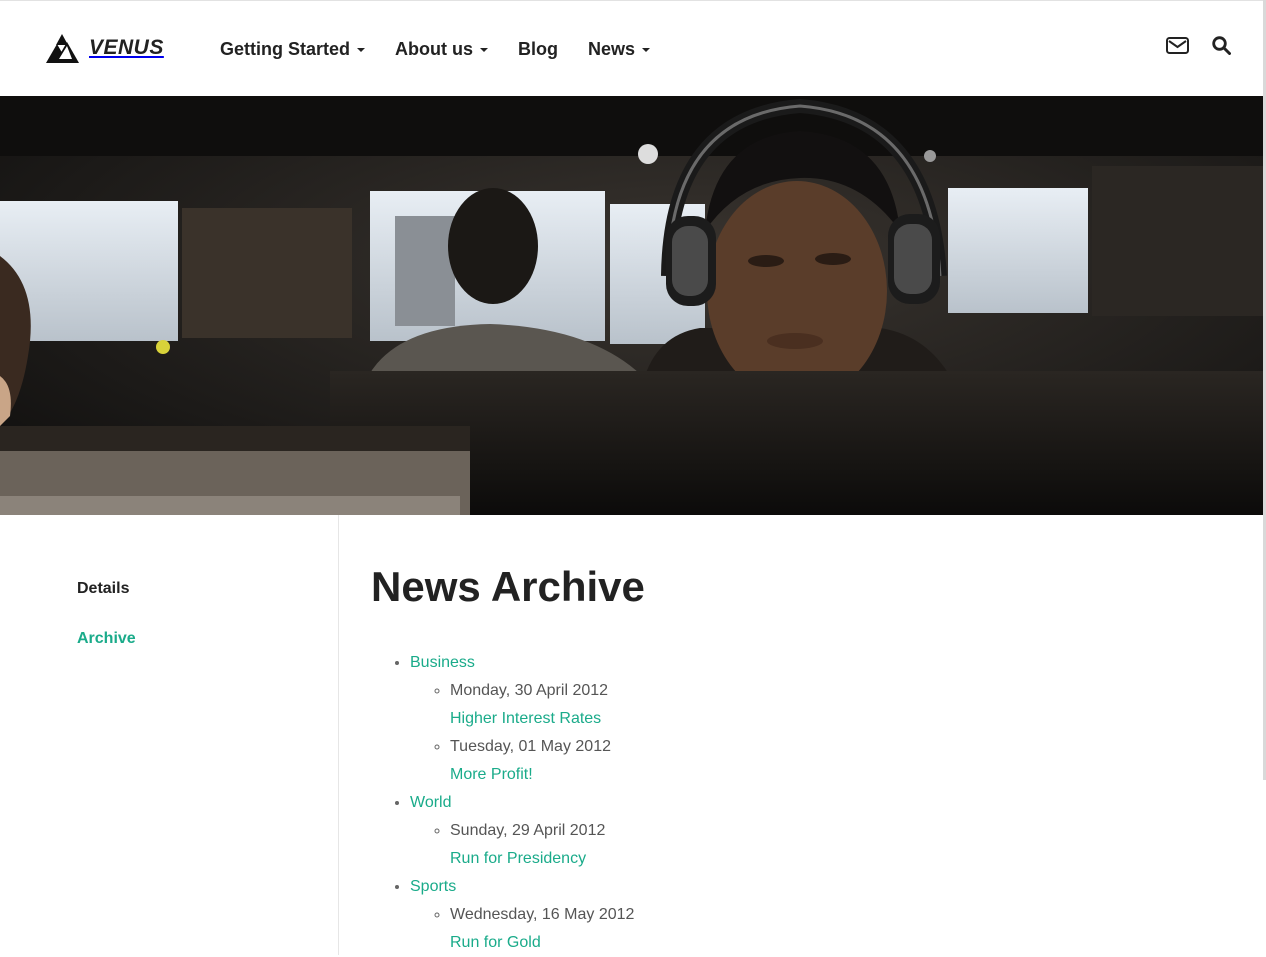 The height and width of the screenshot is (957, 1266). I want to click on brand-name: VENUS, so click(126, 47).